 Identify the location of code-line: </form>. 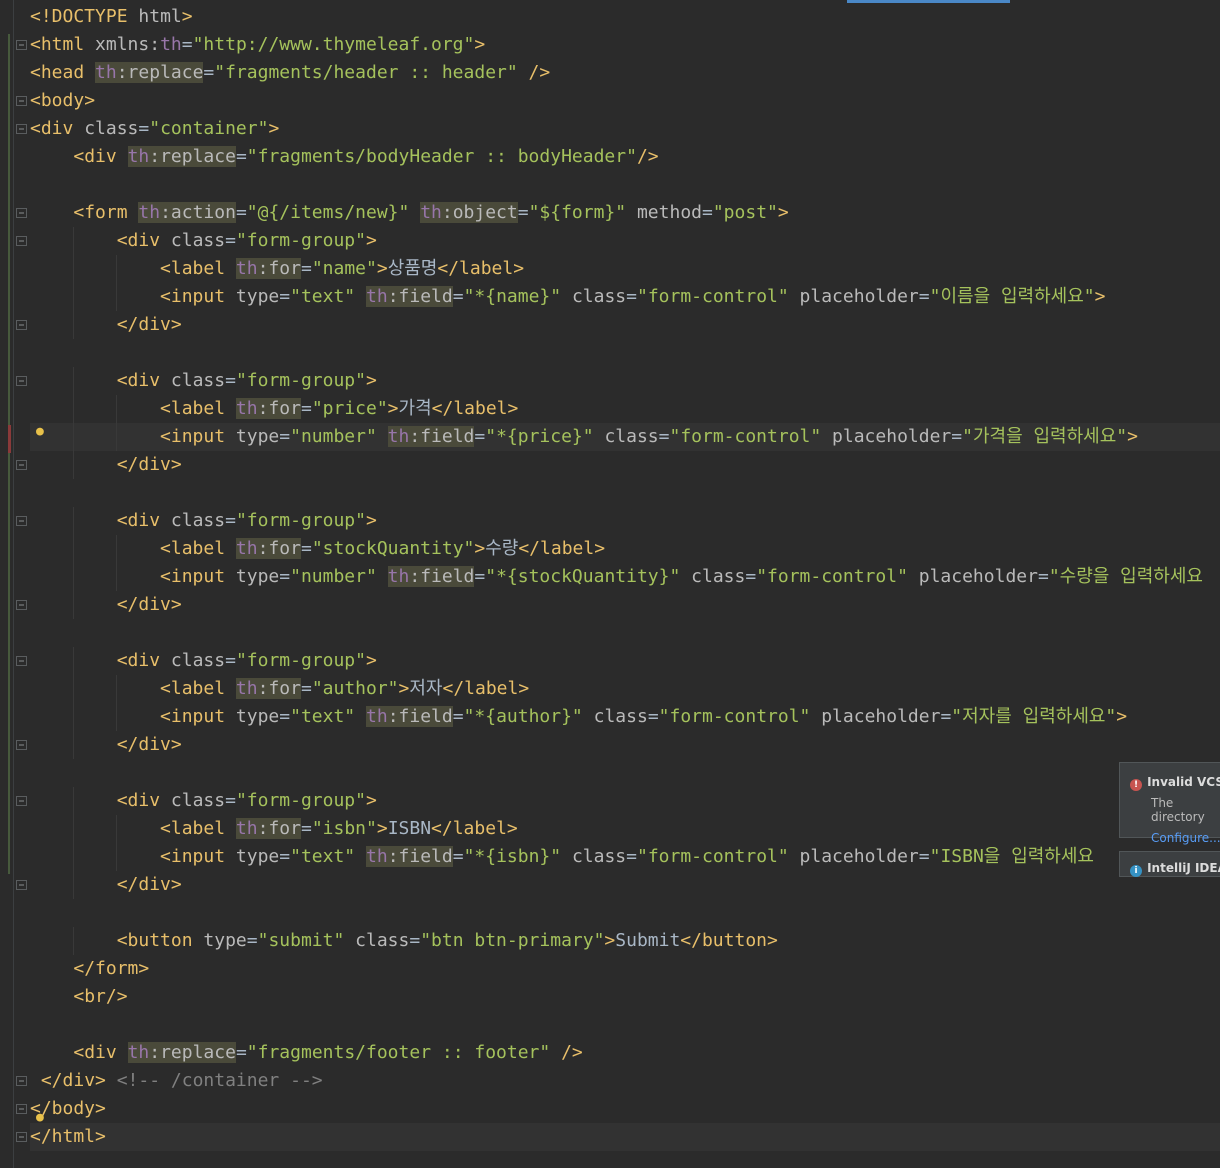
(625, 969).